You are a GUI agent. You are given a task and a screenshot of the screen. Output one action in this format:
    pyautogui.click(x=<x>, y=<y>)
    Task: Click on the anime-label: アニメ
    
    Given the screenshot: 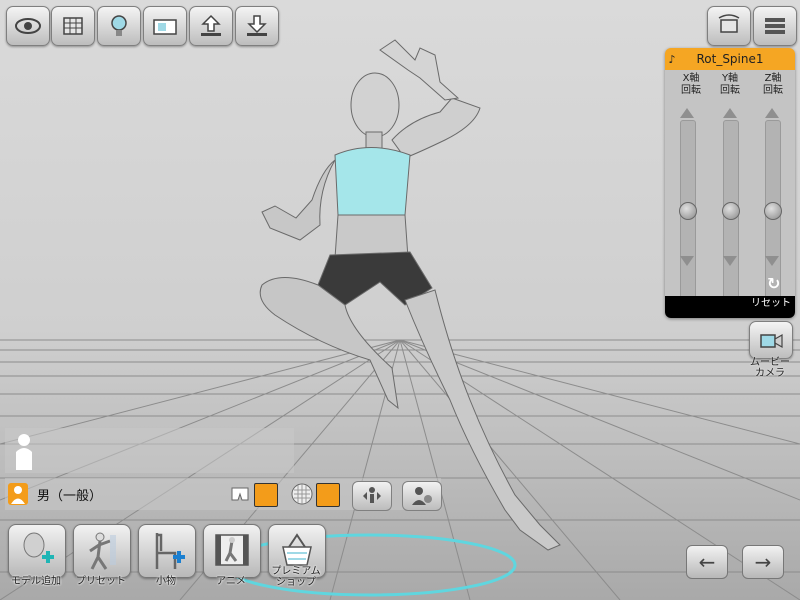 What is the action you would take?
    pyautogui.click(x=231, y=581)
    